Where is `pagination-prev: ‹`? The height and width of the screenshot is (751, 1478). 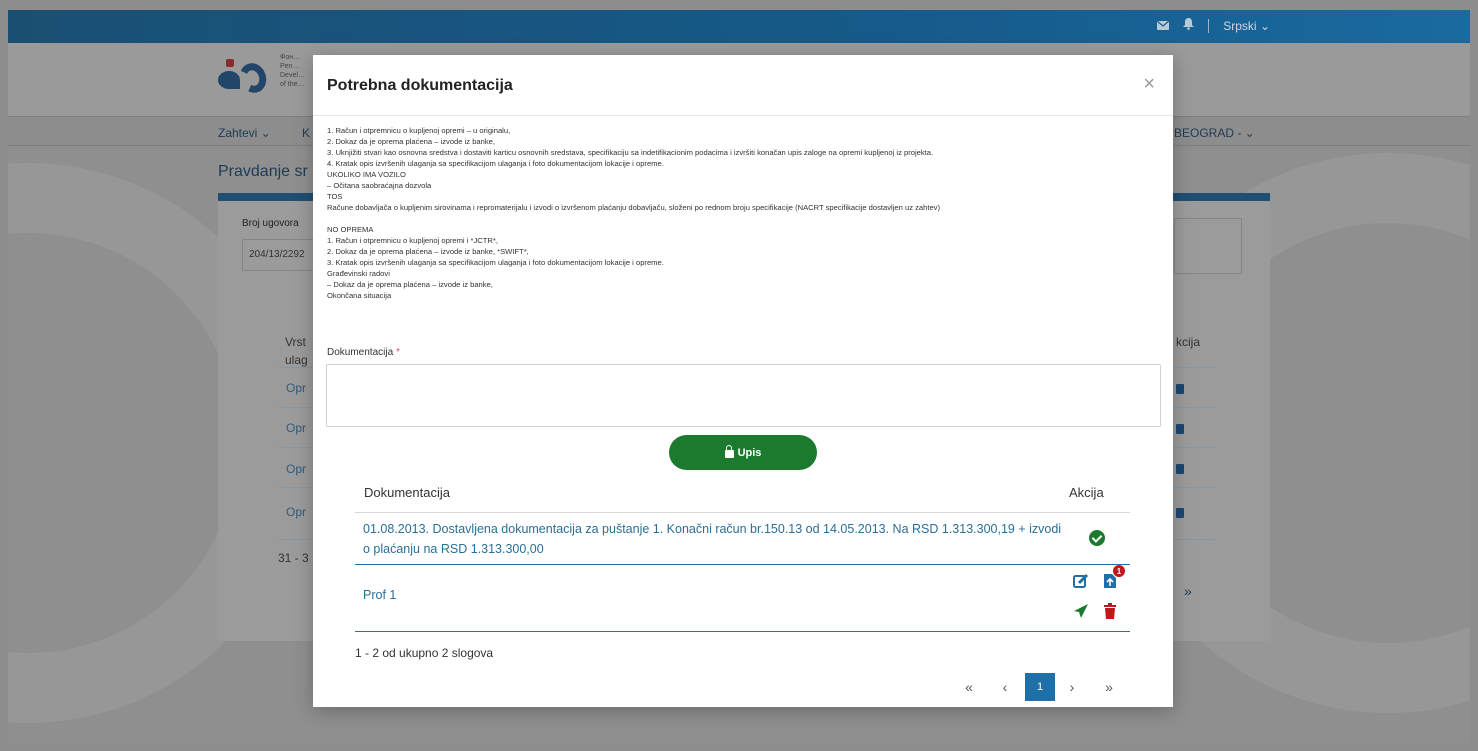
pagination-prev: ‹ is located at coordinates (1005, 687).